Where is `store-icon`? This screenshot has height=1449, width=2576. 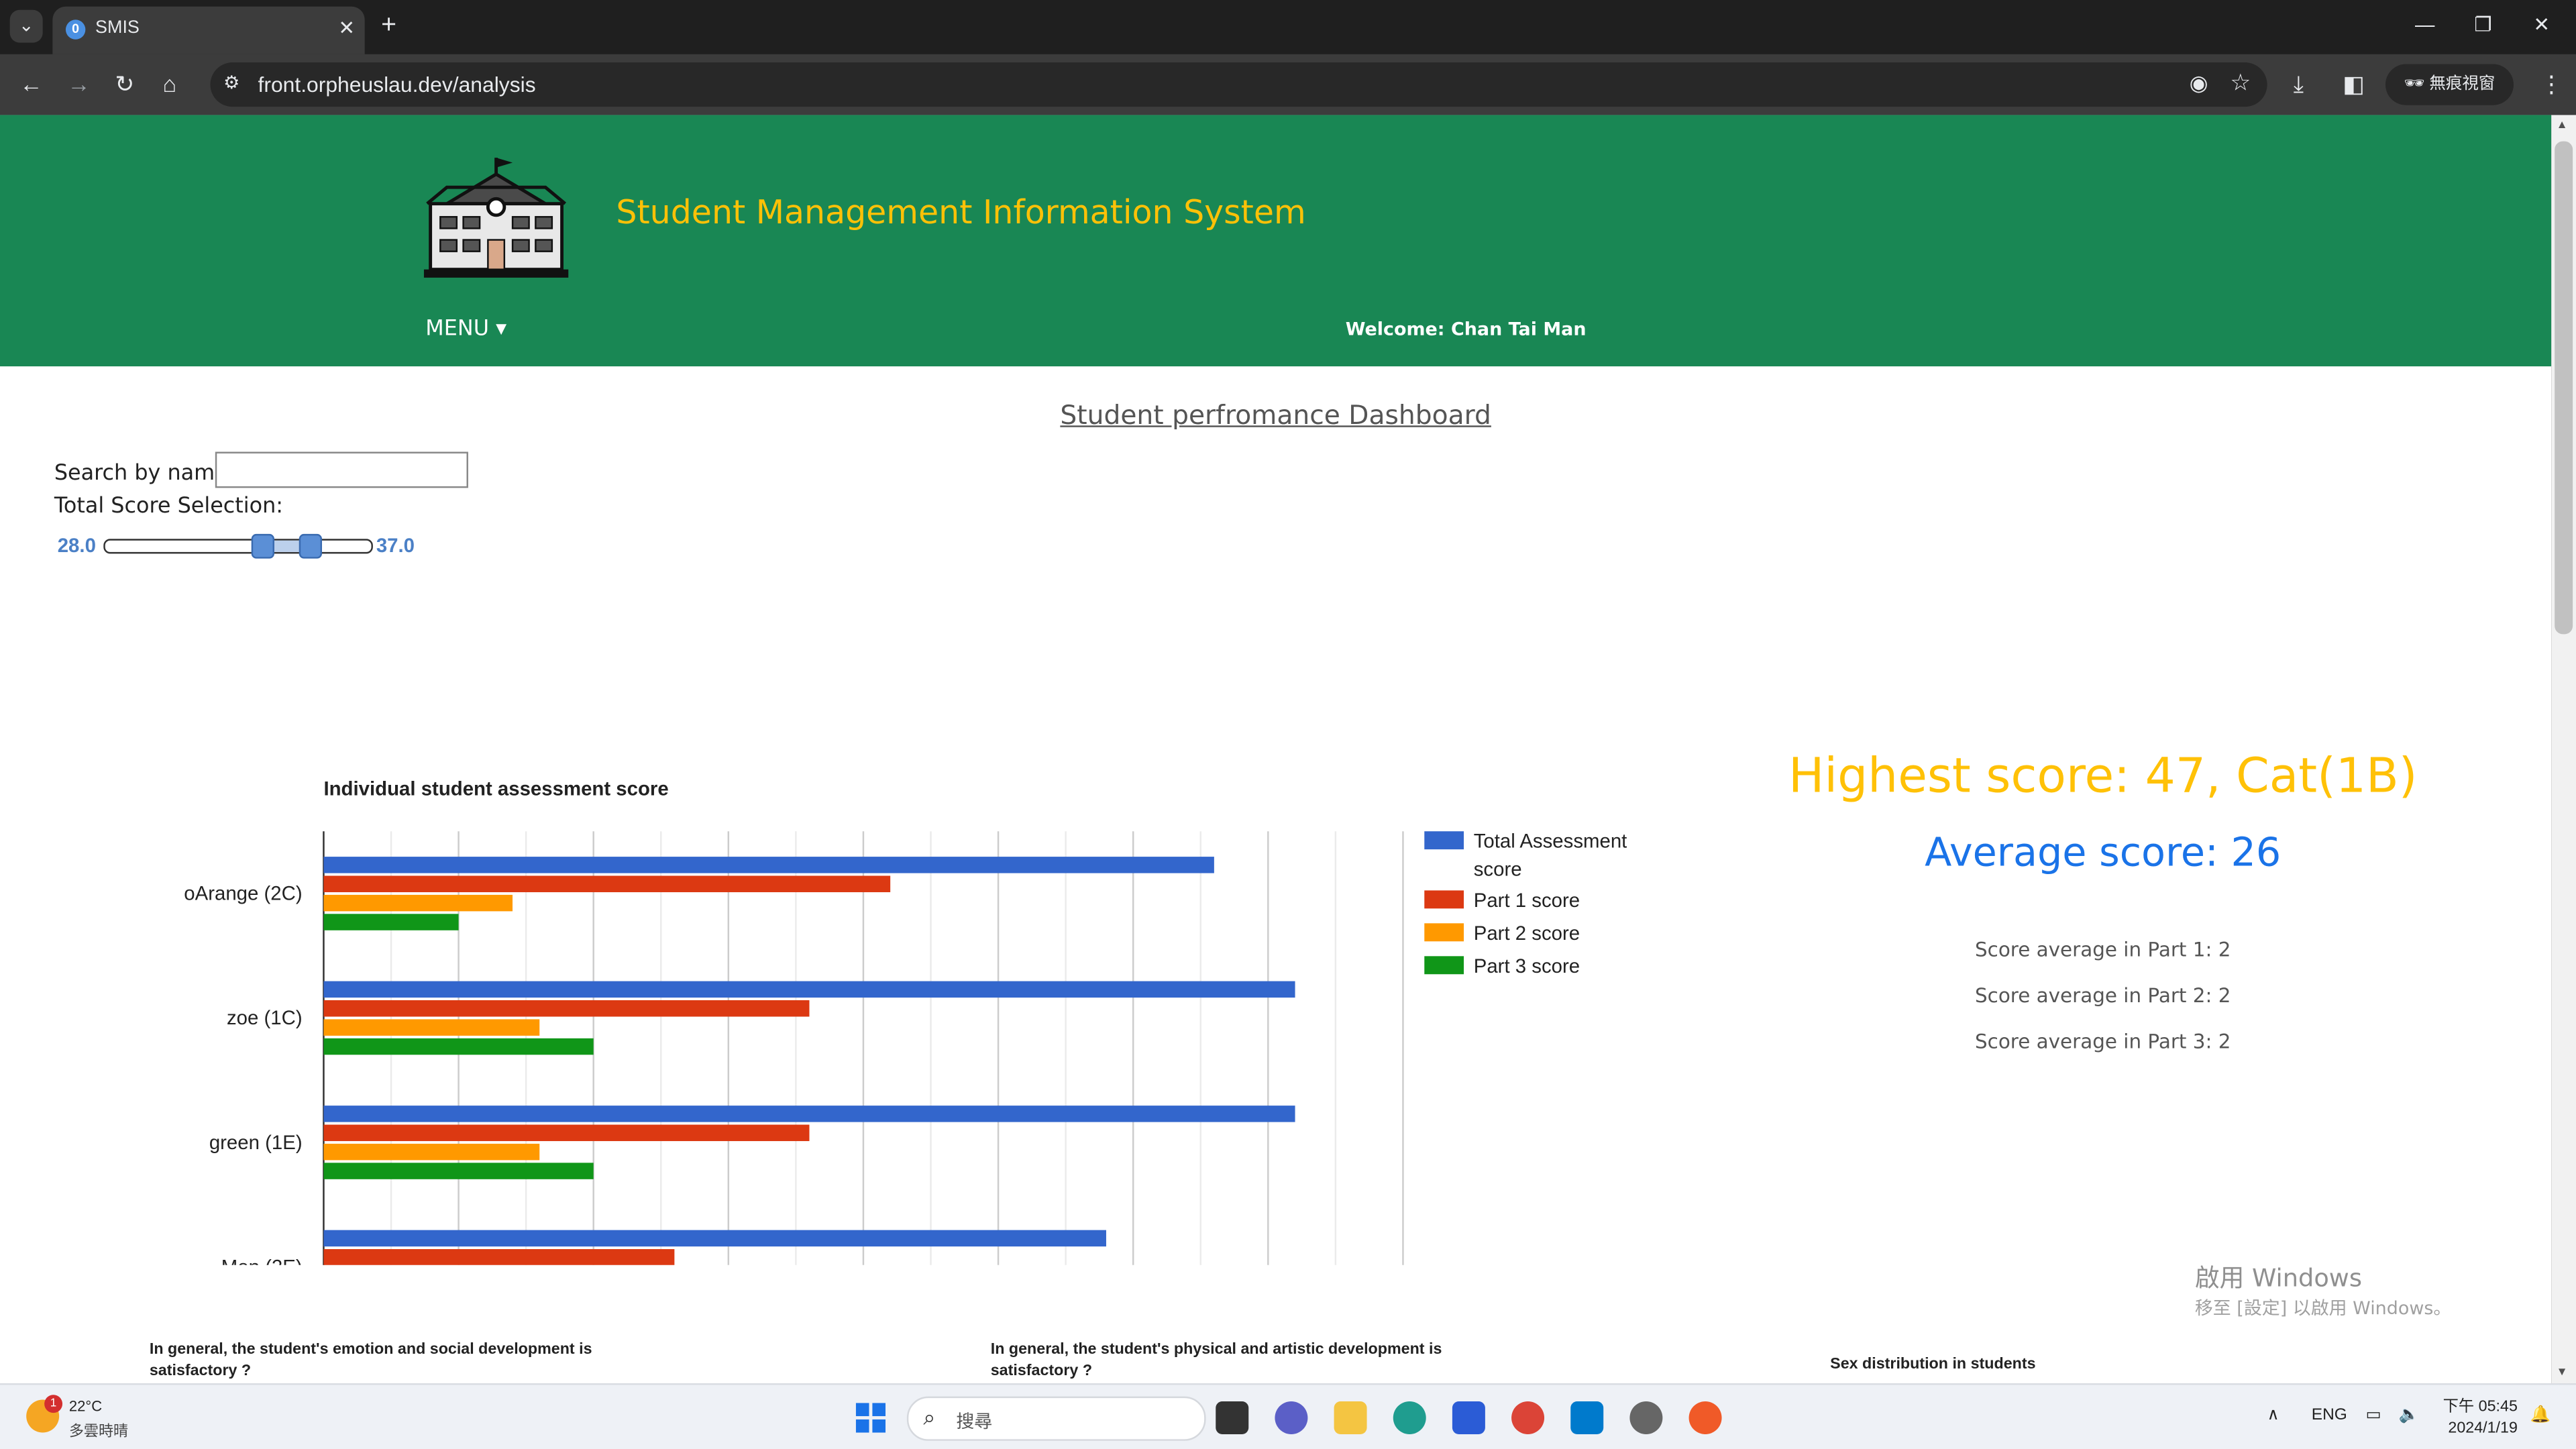 store-icon is located at coordinates (1468, 1417).